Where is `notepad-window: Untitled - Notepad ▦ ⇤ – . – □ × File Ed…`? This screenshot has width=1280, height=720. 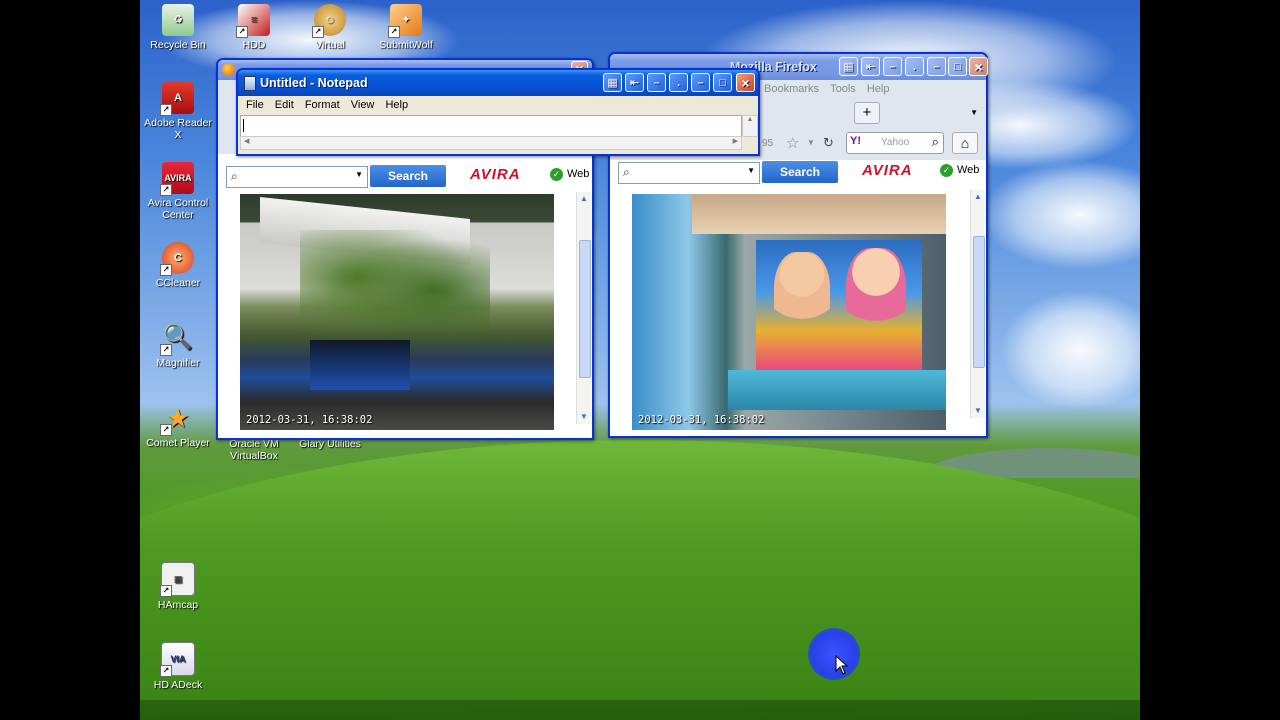 notepad-window: Untitled - Notepad ▦ ⇤ – . – □ × File Ed… is located at coordinates (498, 112).